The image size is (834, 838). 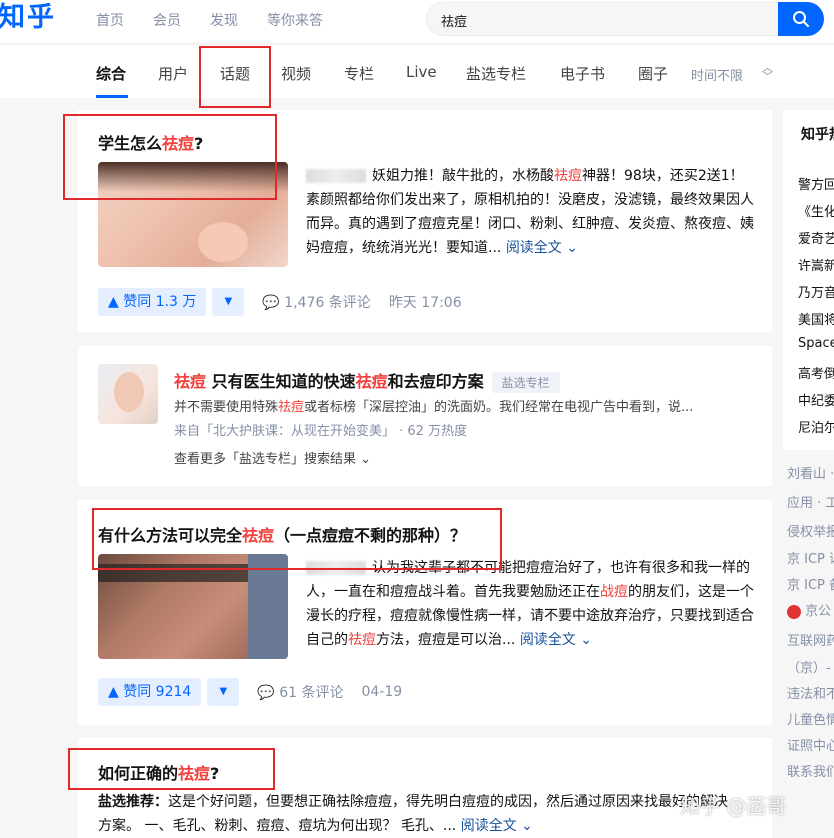 I want to click on footer-link: 京 ICP 证, so click(x=810, y=557).